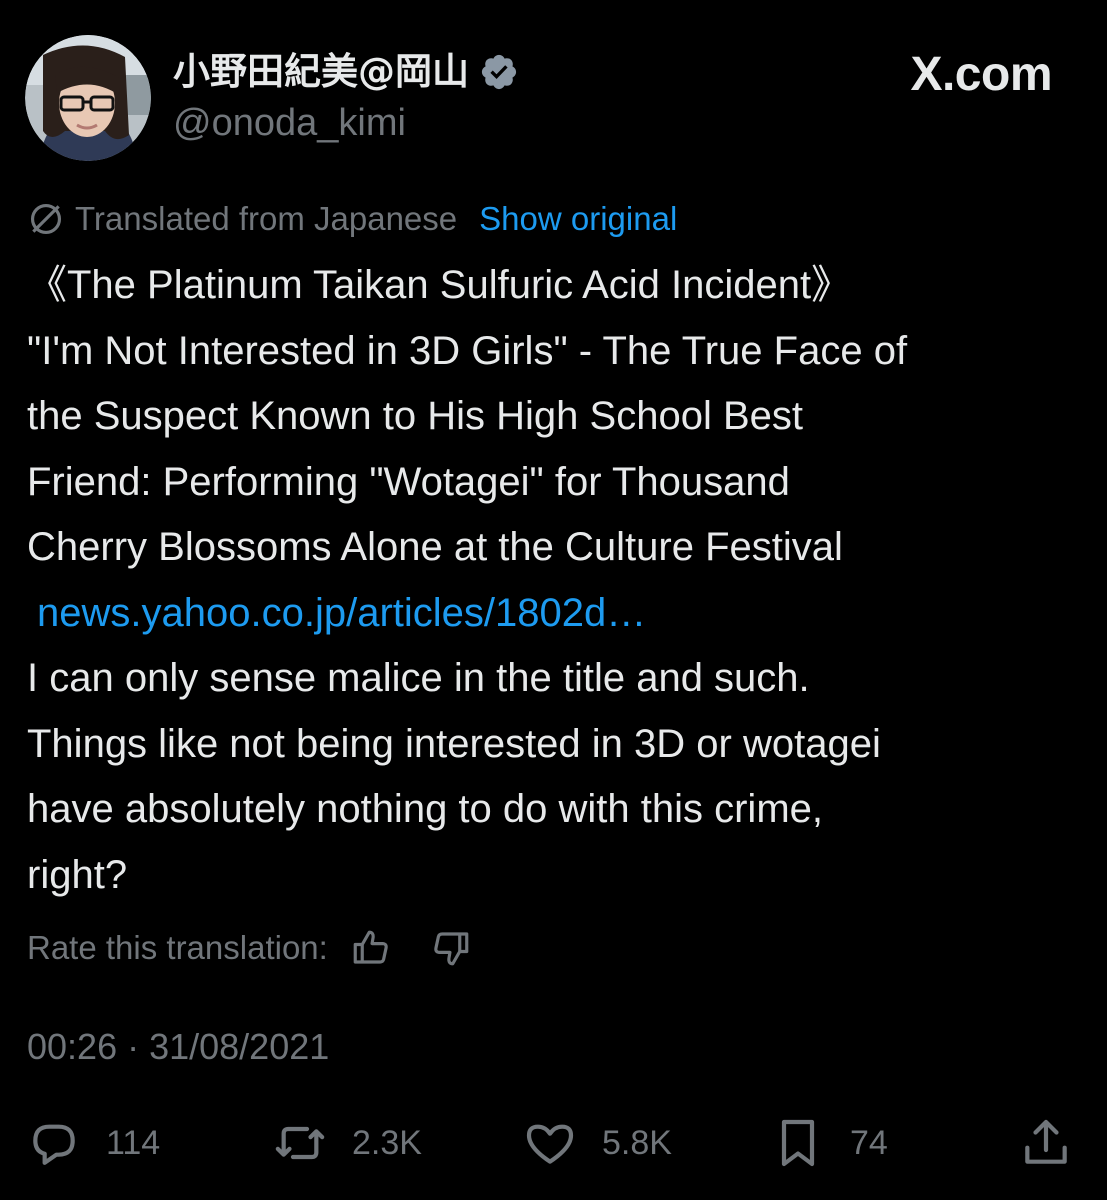 Image resolution: width=1107 pixels, height=1200 pixels. What do you see at coordinates (133, 1143) in the screenshot?
I see `reply-count: 114` at bounding box center [133, 1143].